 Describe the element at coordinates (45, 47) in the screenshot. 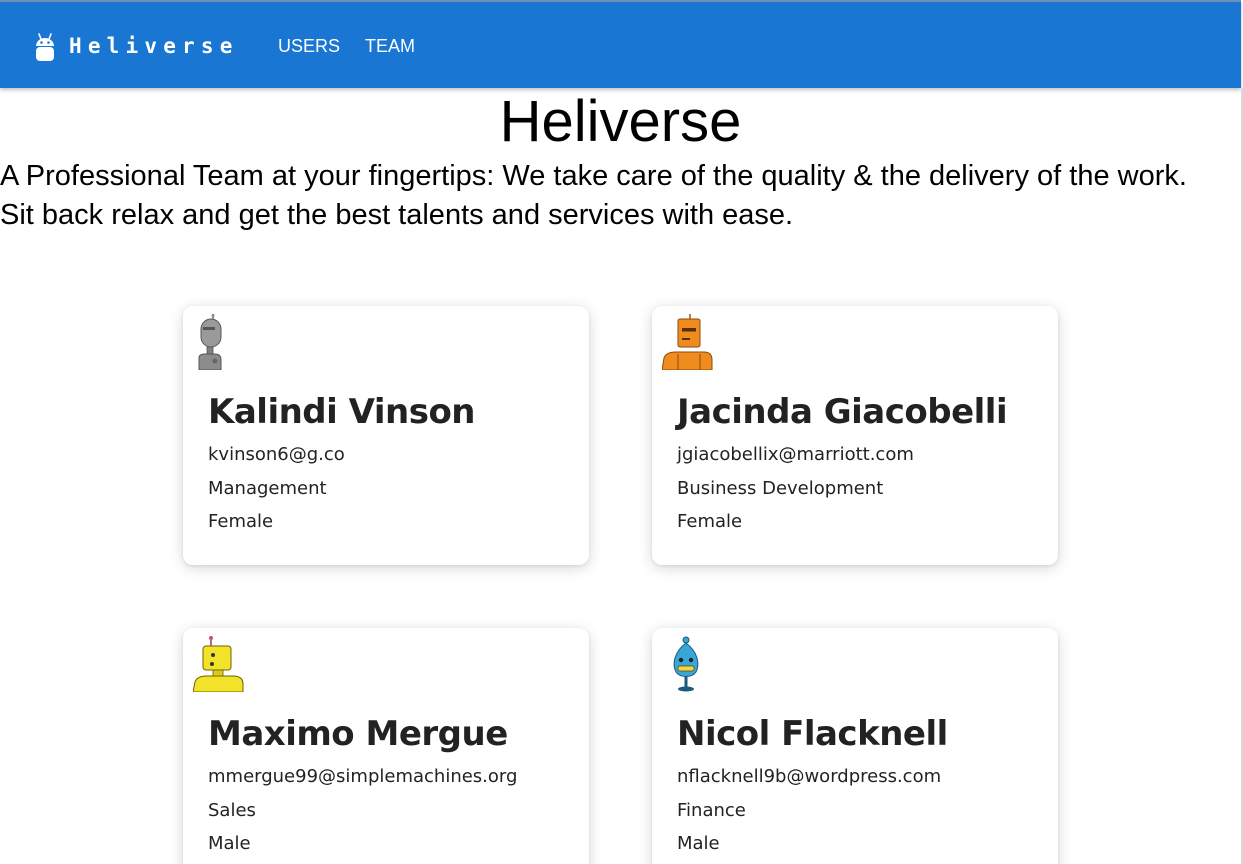

I see `android-icon` at that location.